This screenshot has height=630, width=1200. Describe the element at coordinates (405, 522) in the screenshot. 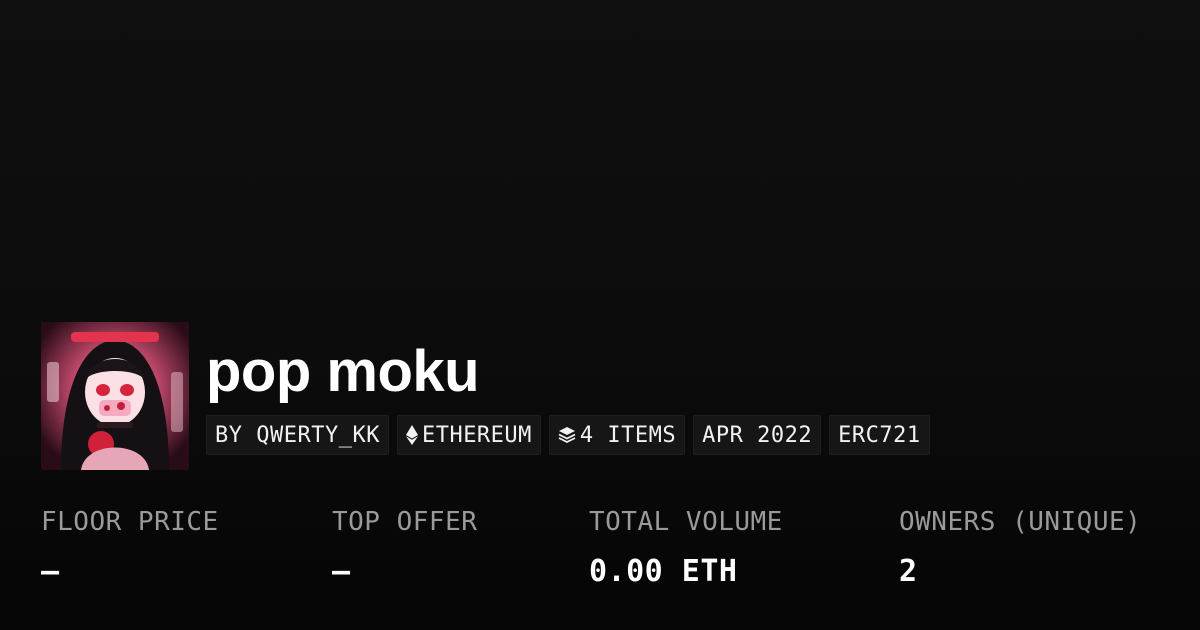

I see `stat-top-offer-label: TOP OFFER` at that location.